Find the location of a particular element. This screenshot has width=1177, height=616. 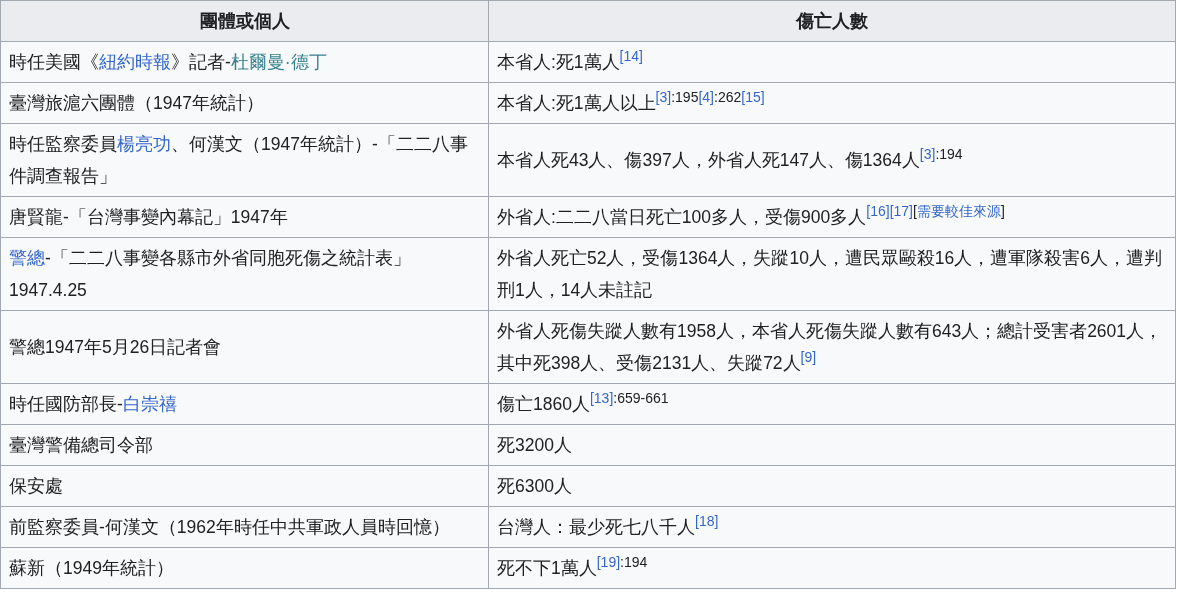

link: 杜爾曼·德丁 is located at coordinates (278, 62).